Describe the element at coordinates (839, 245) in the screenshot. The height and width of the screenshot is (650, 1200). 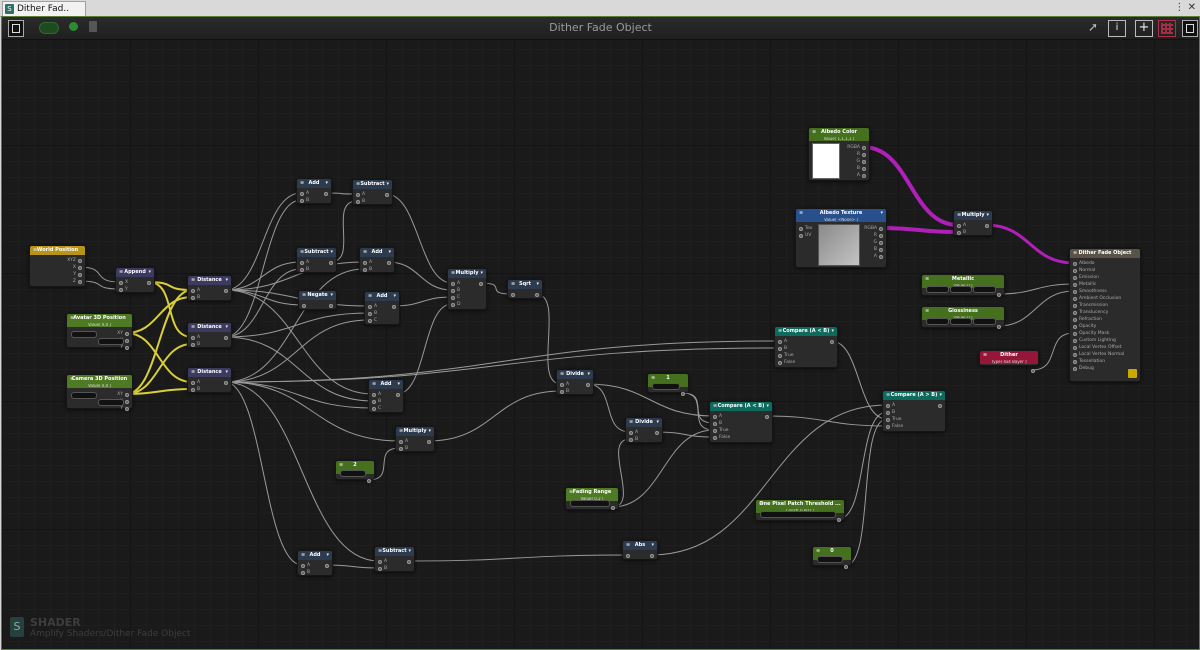
I see `texture-preview` at that location.